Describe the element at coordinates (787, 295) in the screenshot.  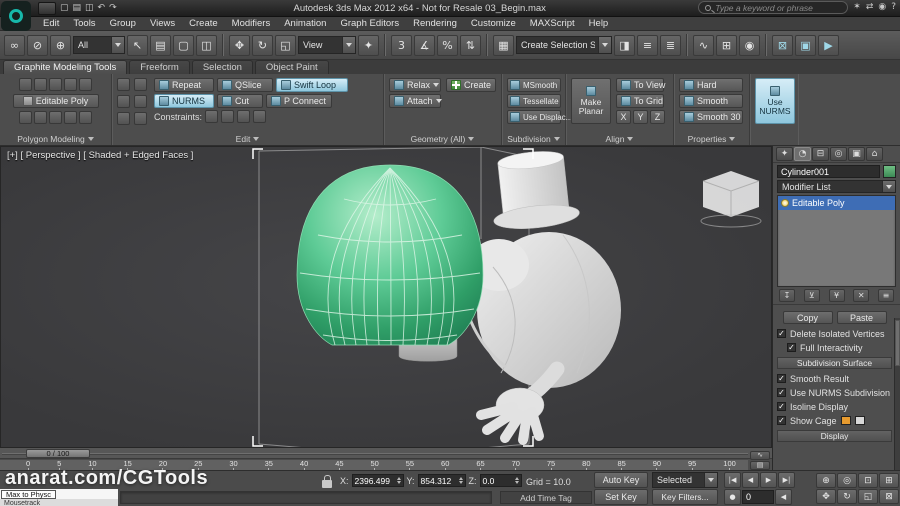
I see `pin-stack-icon: ↧` at that location.